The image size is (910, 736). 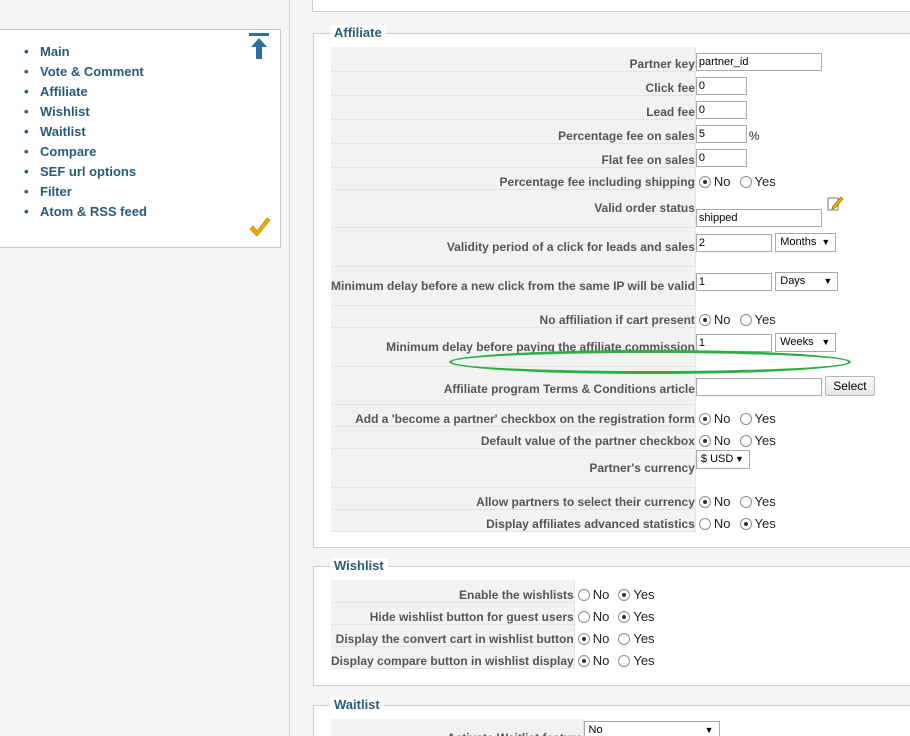 I want to click on validity-period-input: 2, so click(x=733, y=243).